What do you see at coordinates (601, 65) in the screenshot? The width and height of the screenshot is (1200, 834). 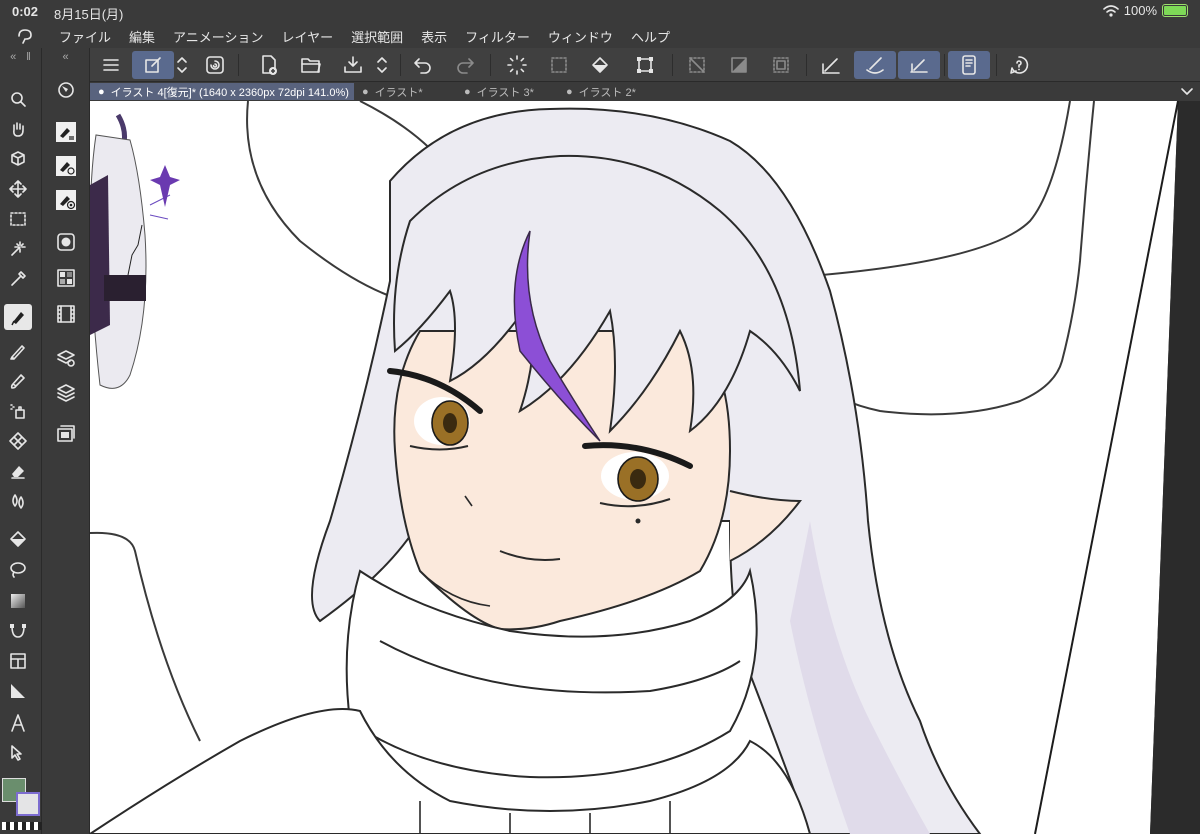 I see `fill-bucket-icon` at bounding box center [601, 65].